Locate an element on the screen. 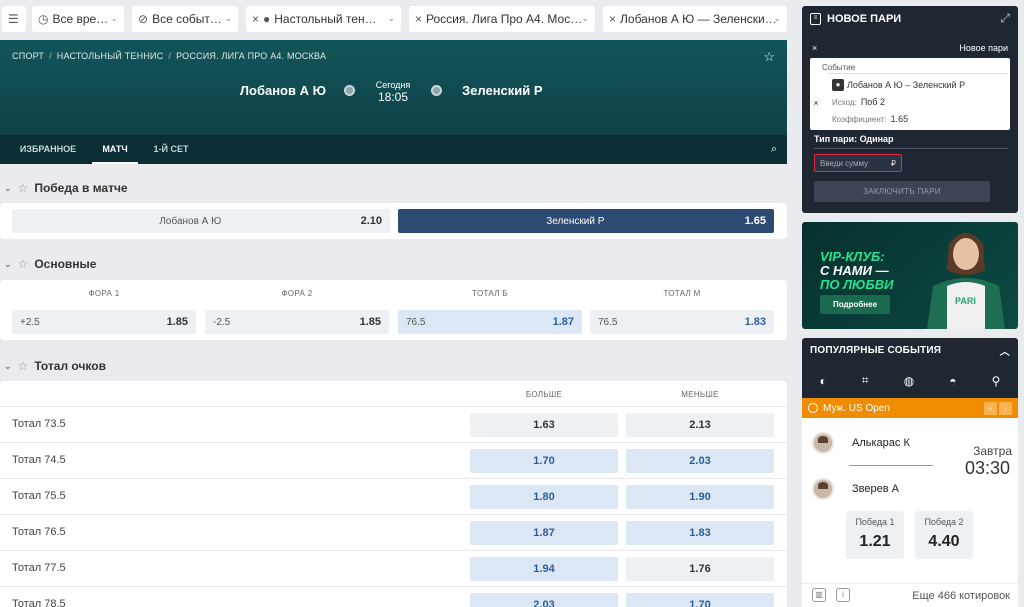 This screenshot has width=1024, height=607. section-title: Победа в матче is located at coordinates (81, 188).